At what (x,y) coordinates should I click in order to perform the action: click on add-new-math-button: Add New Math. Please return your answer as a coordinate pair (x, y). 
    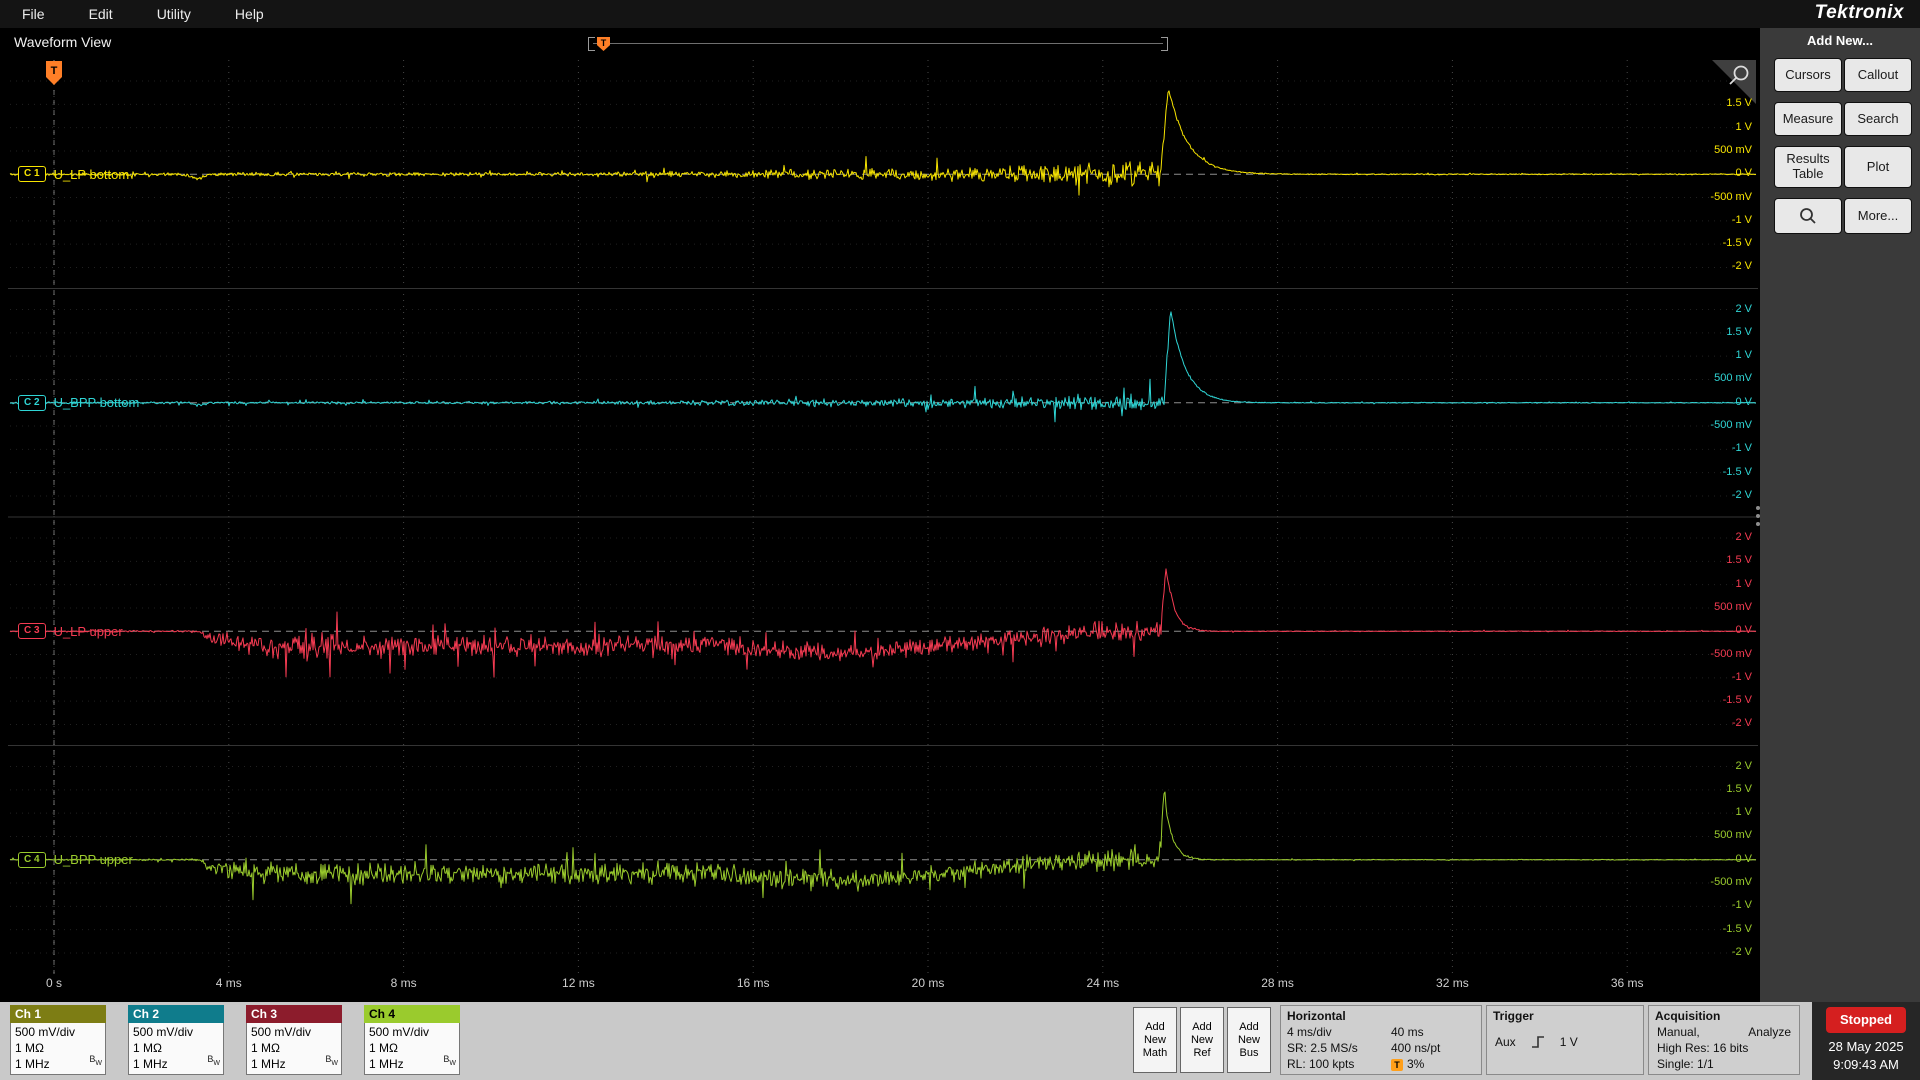
    Looking at the image, I should click on (1155, 1040).